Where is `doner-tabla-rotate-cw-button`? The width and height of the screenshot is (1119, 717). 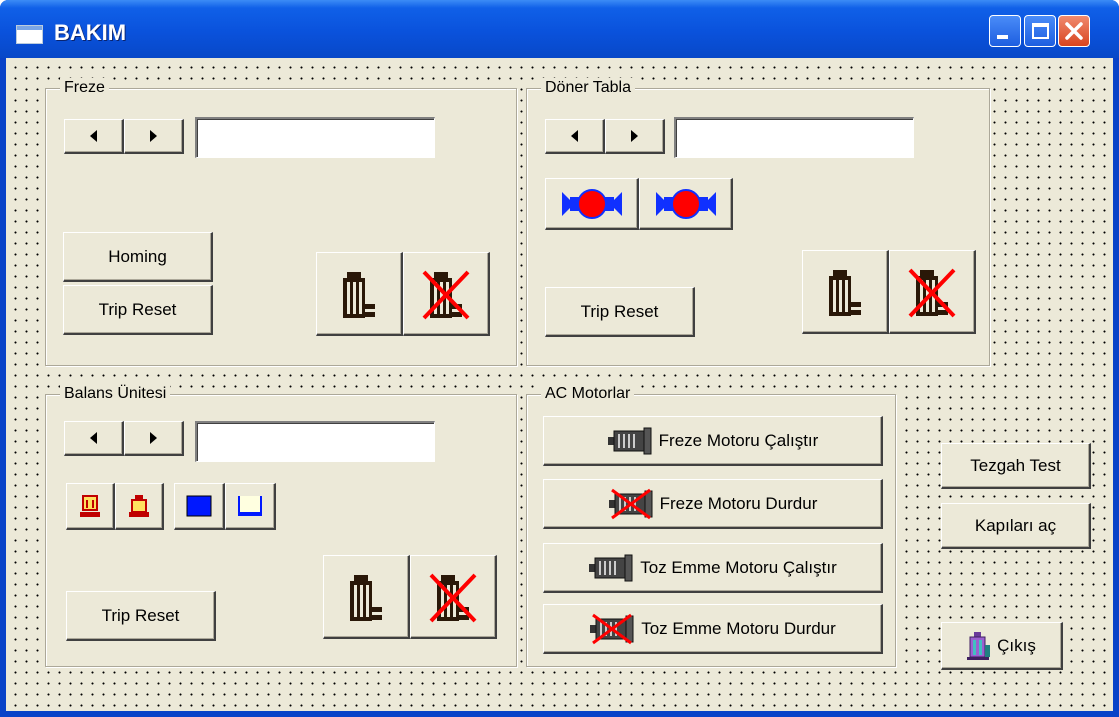
doner-tabla-rotate-cw-button is located at coordinates (686, 204).